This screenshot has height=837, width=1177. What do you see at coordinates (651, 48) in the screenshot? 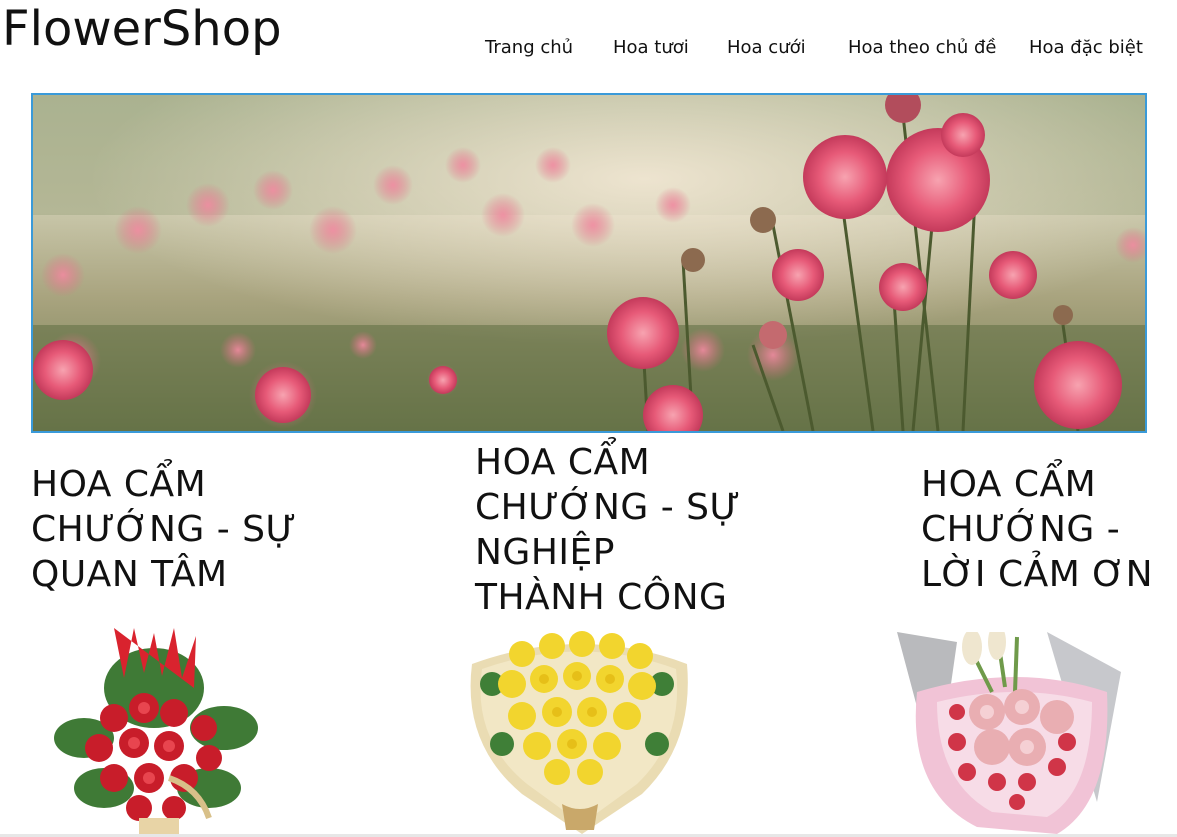
I see `nav-link-hoa-tuoi: Hoa tươi` at bounding box center [651, 48].